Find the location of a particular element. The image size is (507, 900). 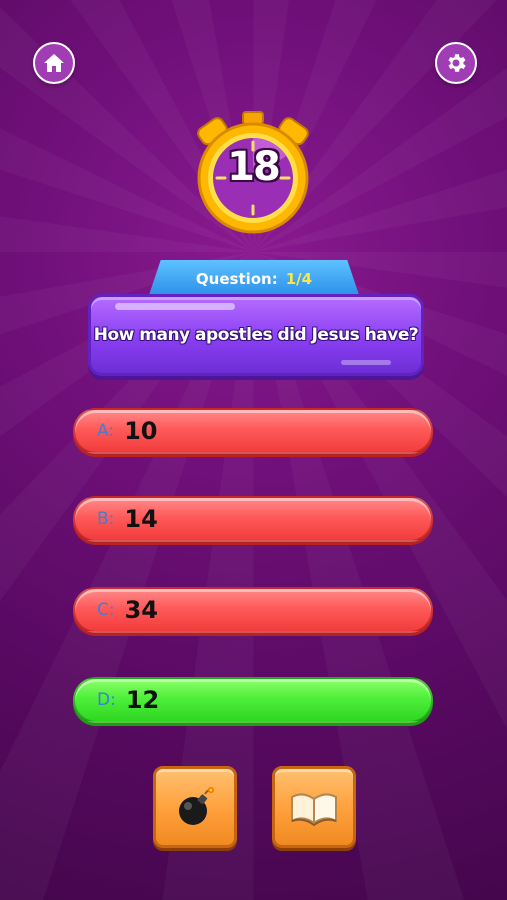

answer-a-button: A: 10 is located at coordinates (253, 431).